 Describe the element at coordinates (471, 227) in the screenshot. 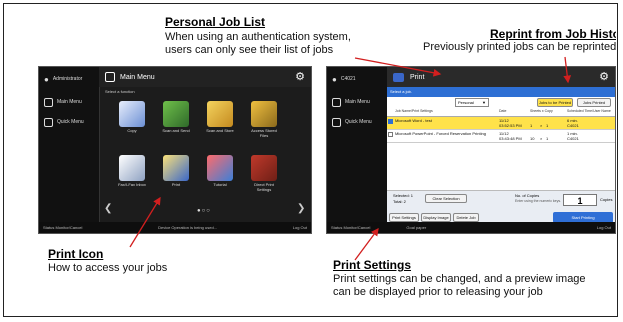

I see `print-status-bar: Status Monitor/Cancel Goal paper Log Out` at that location.